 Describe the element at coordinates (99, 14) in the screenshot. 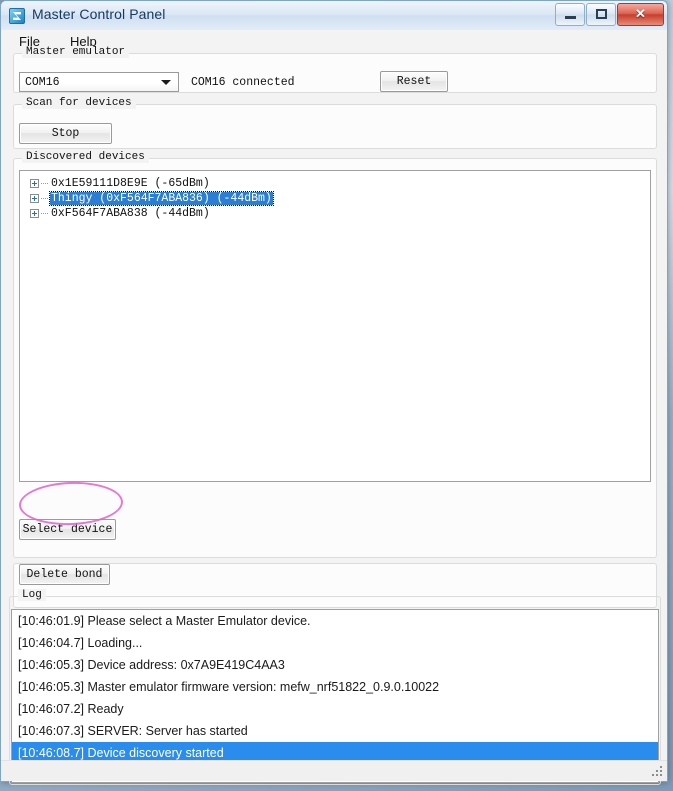

I see `window-title: Master Control Panel` at that location.